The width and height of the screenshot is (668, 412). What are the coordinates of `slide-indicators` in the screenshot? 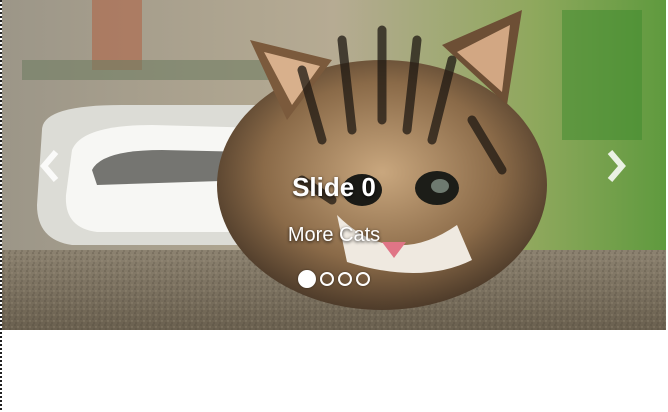 It's located at (334, 279).